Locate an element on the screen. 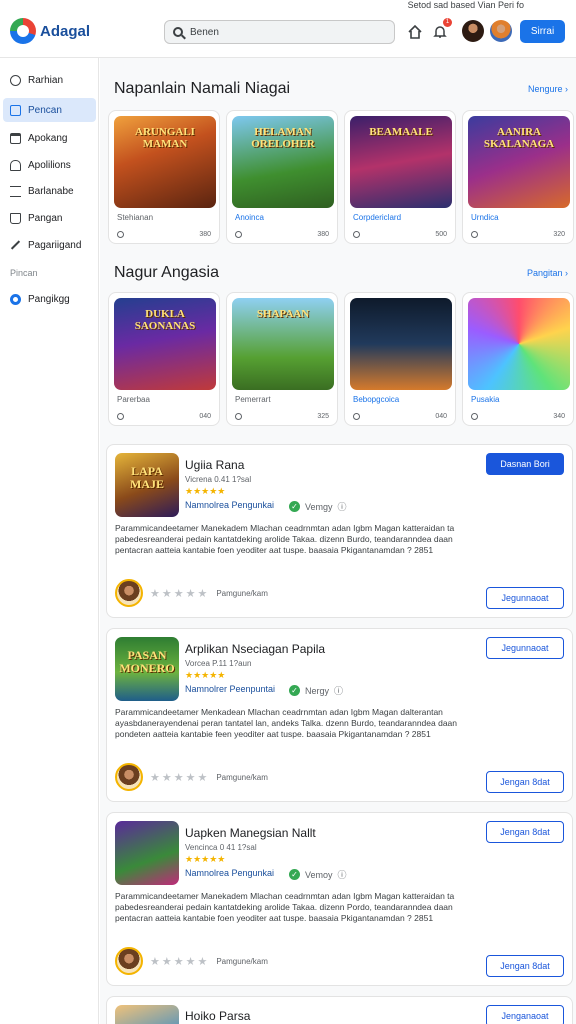 The width and height of the screenshot is (576, 1024). home-icon is located at coordinates (415, 32).